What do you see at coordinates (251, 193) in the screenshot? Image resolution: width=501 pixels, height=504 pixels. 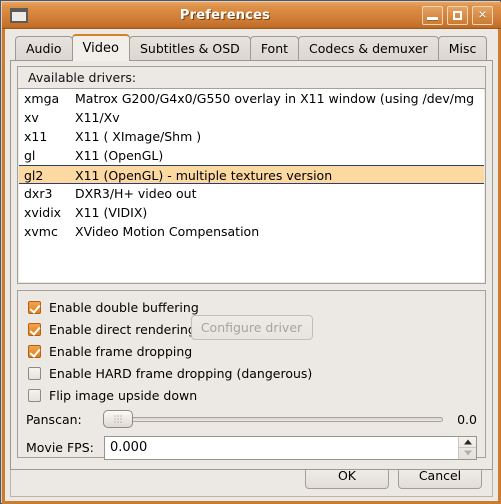 I see `list-item: dxr3 DXR3/H+ video out` at bounding box center [251, 193].